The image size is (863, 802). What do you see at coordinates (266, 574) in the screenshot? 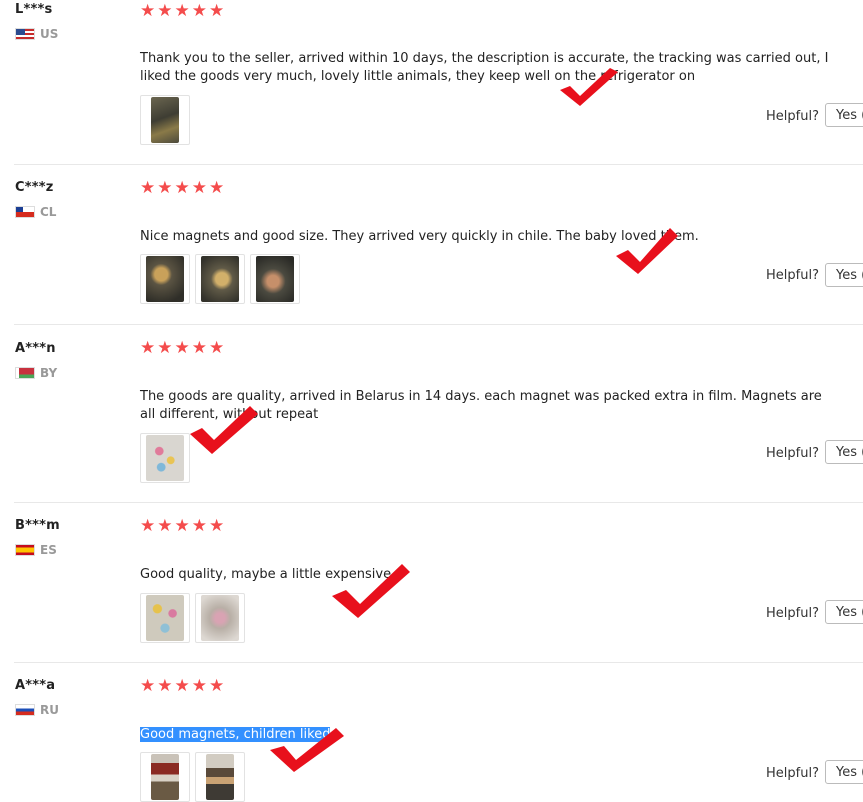
I see `review-text: Good quality, maybe a little expensive` at bounding box center [266, 574].